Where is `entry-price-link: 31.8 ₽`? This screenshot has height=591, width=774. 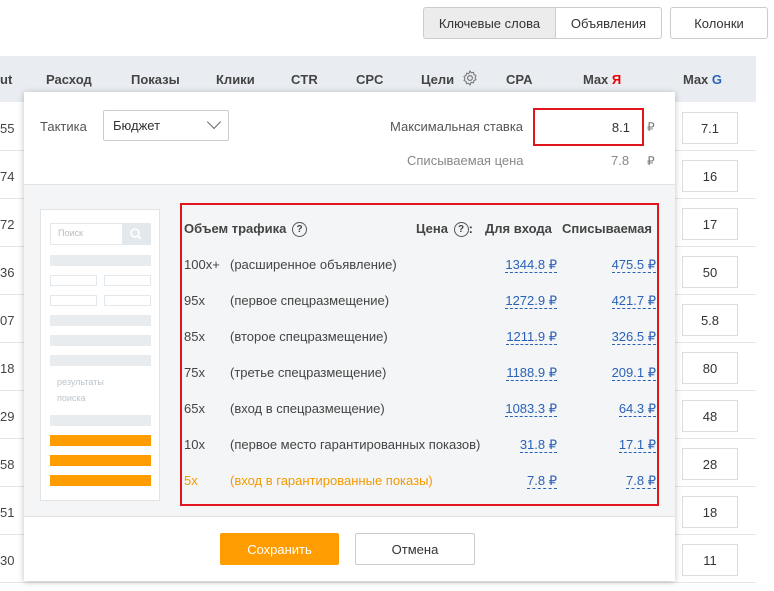 entry-price-link: 31.8 ₽ is located at coordinates (538, 445).